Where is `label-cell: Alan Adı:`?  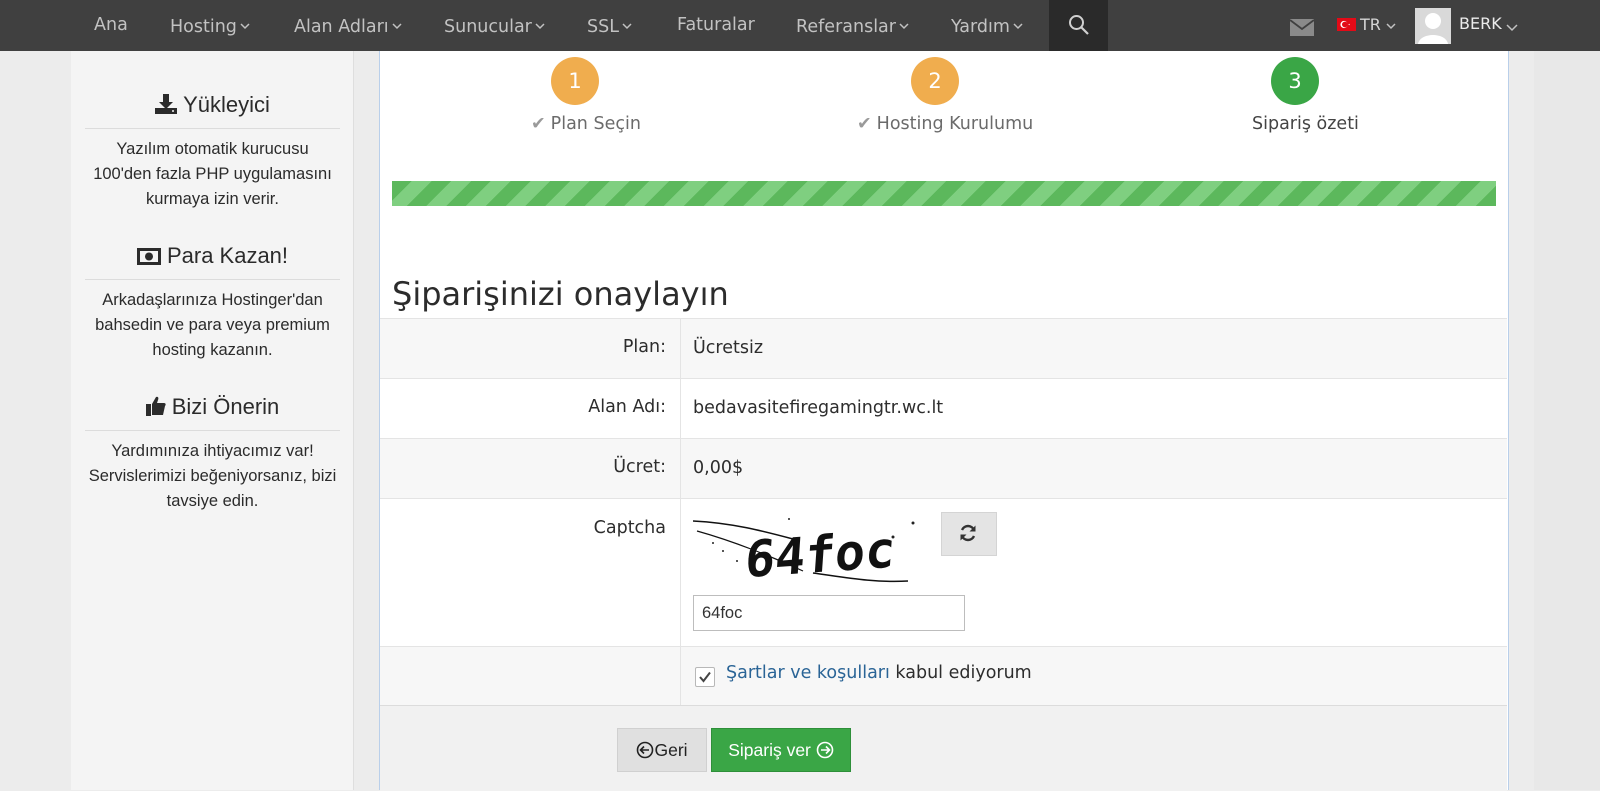
label-cell: Alan Adı: is located at coordinates (530, 408).